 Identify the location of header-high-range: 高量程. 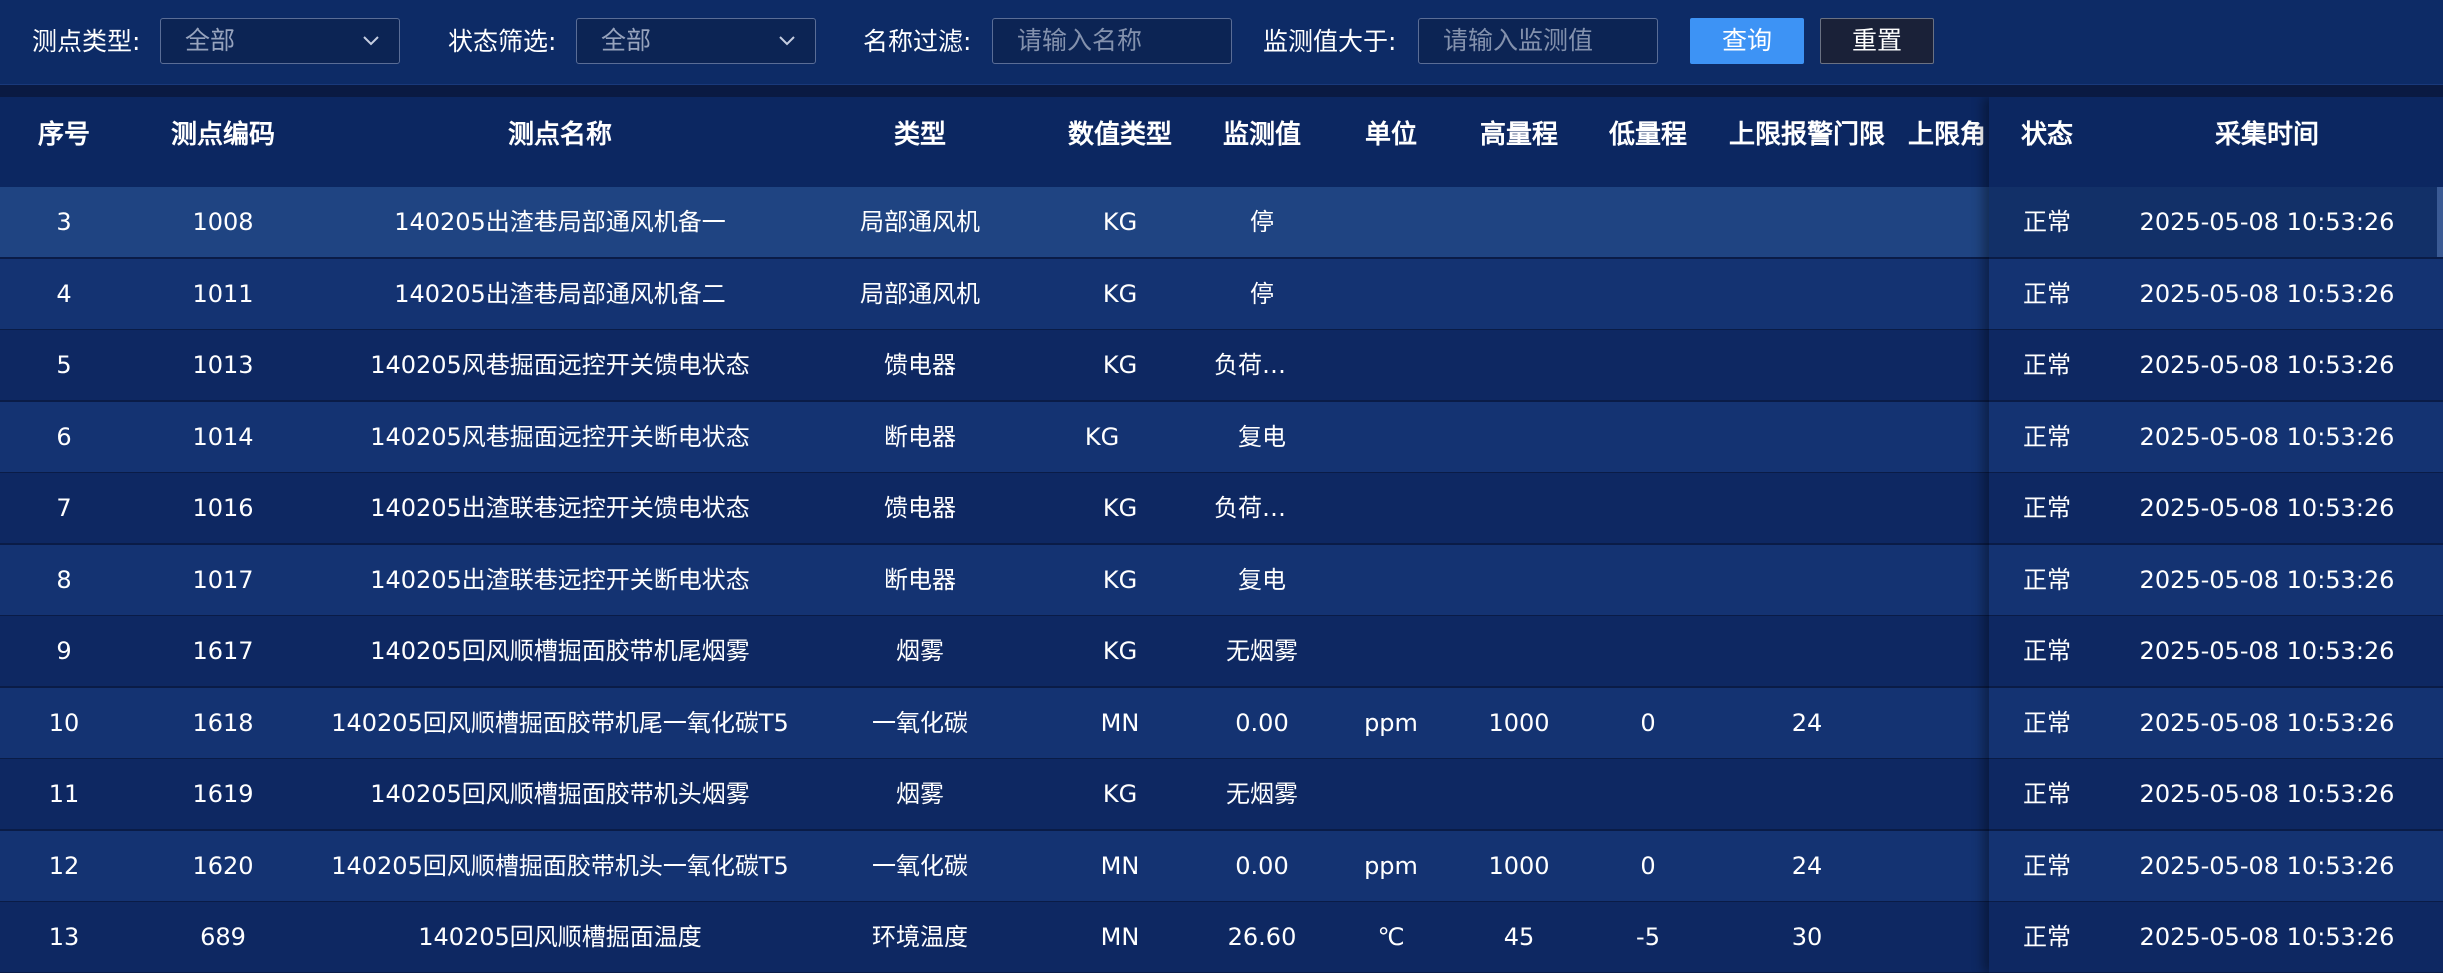
(1519, 135).